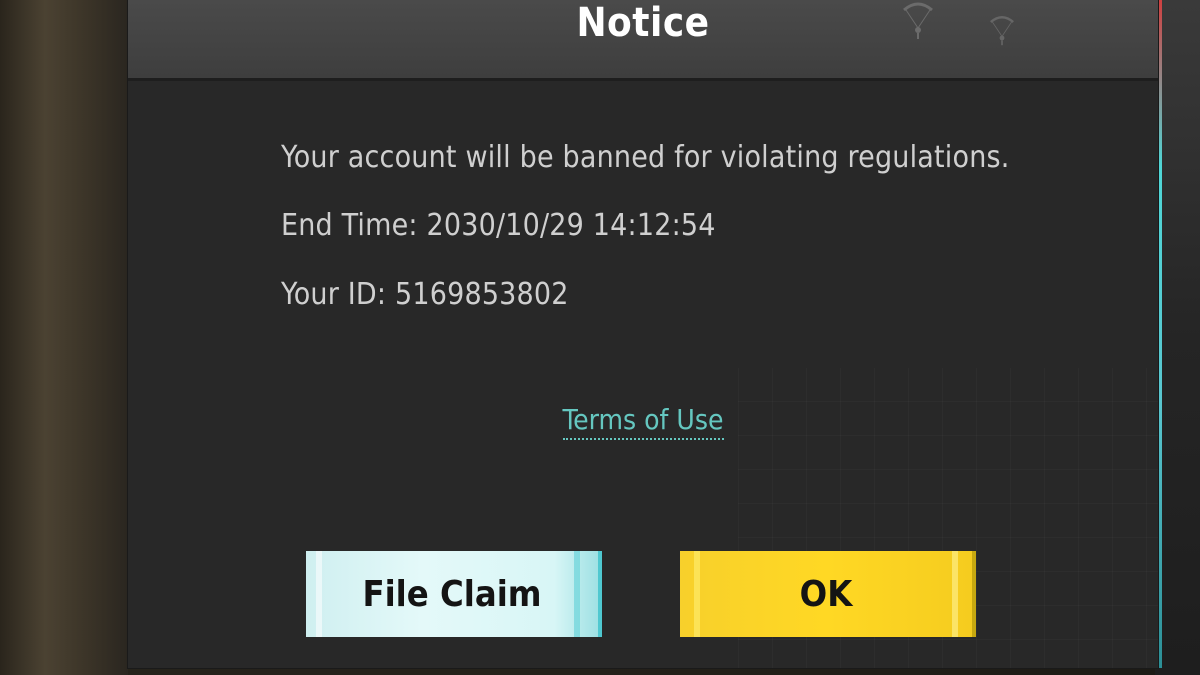 This screenshot has height=675, width=1200. What do you see at coordinates (64, 337) in the screenshot?
I see `background-left` at bounding box center [64, 337].